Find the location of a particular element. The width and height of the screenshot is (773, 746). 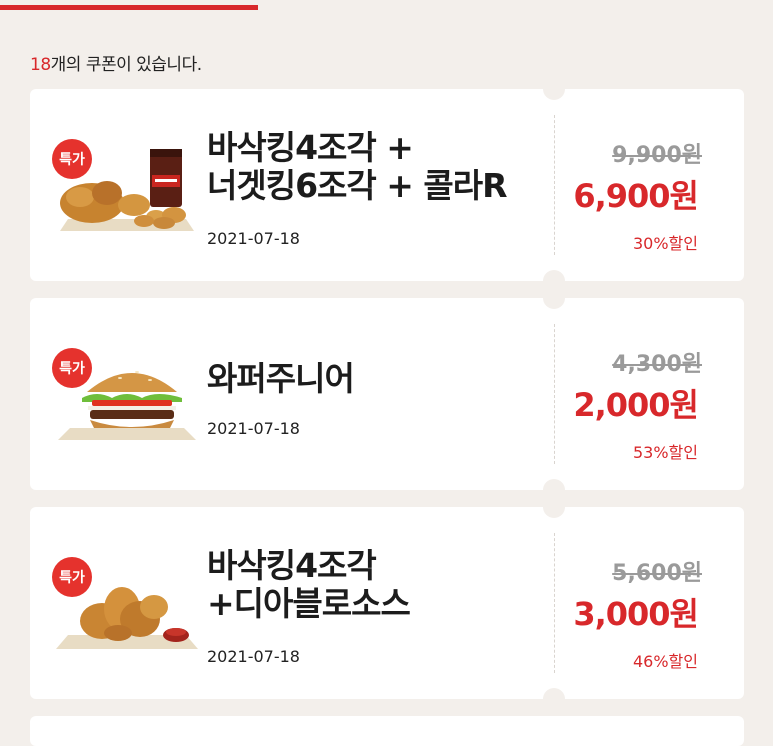

sale-price: 3,000원 is located at coordinates (636, 614).